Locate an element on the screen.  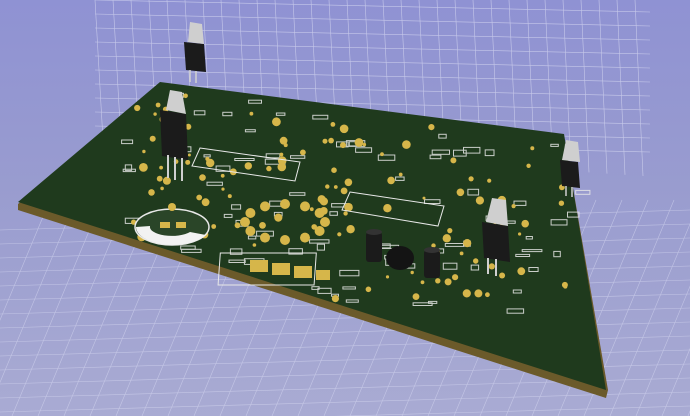
to220-regulator-back-left is located at coordinates (195, 52).